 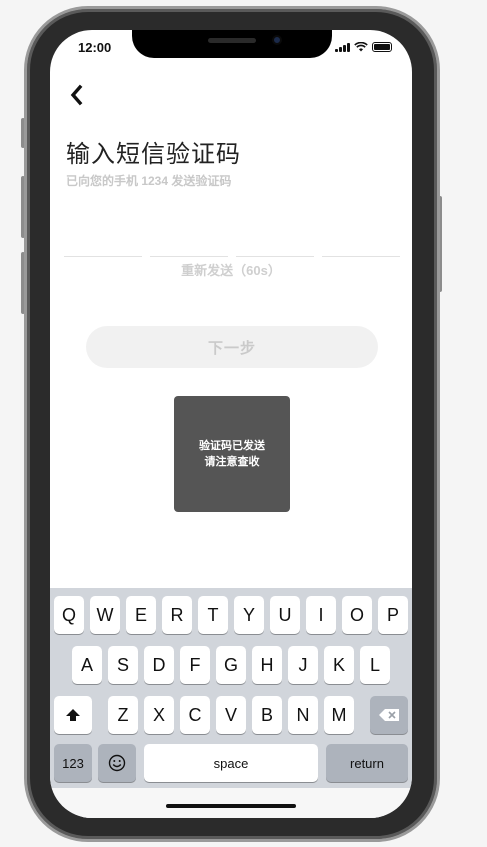 I want to click on notch, so click(x=232, y=44).